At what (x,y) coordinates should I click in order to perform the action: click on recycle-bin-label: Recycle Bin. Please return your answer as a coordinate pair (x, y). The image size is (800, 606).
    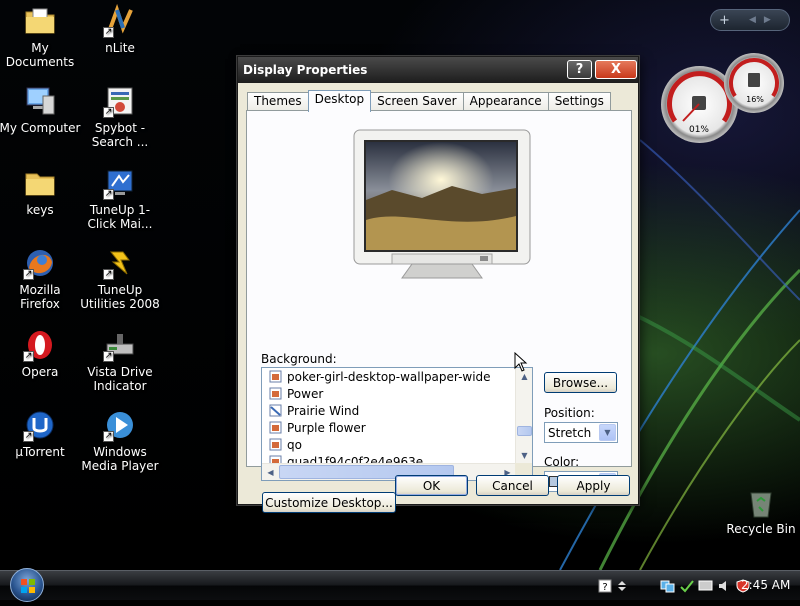
    Looking at the image, I should click on (761, 529).